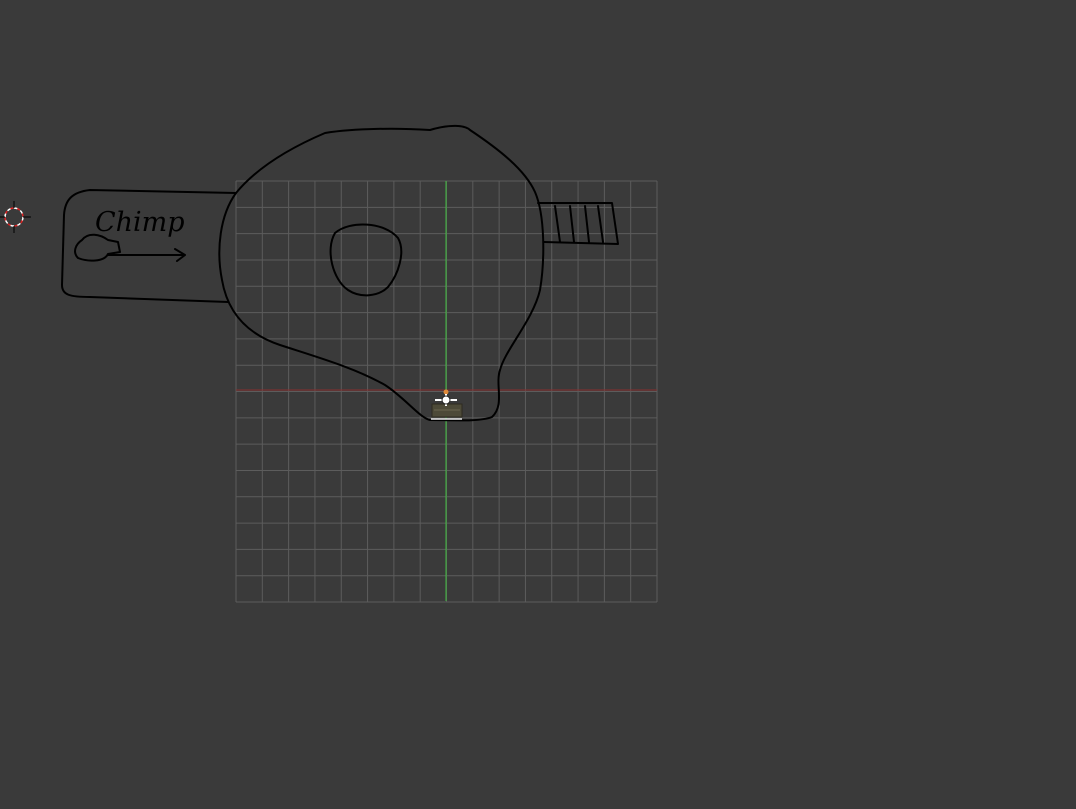 This screenshot has width=1076, height=809. Describe the element at coordinates (97, 247) in the screenshot. I see `sketch-arrow-head-blob` at that location.